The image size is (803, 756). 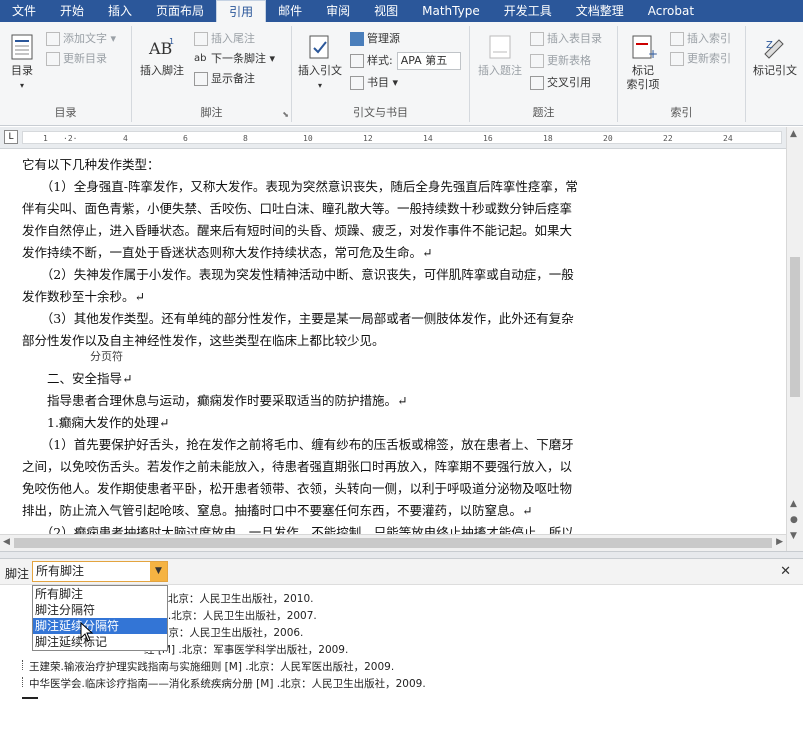 What do you see at coordinates (234, 59) in the screenshot?
I see `next-footnote-button: ab 下一条脚注 ▾` at bounding box center [234, 59].